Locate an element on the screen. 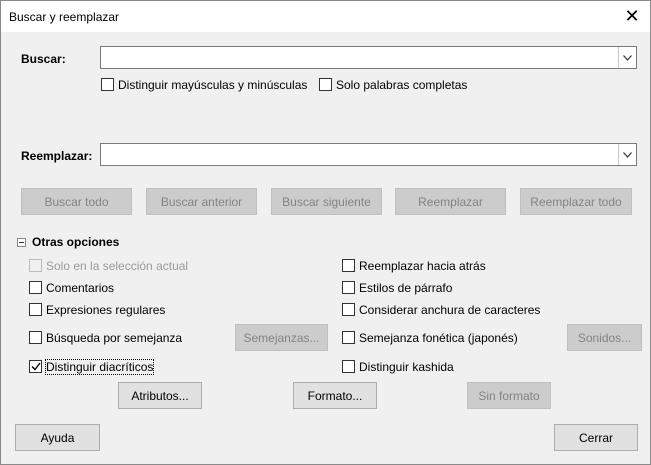 The width and height of the screenshot is (651, 465). current-selection-checkbox: Solo en la selección actual is located at coordinates (108, 265).